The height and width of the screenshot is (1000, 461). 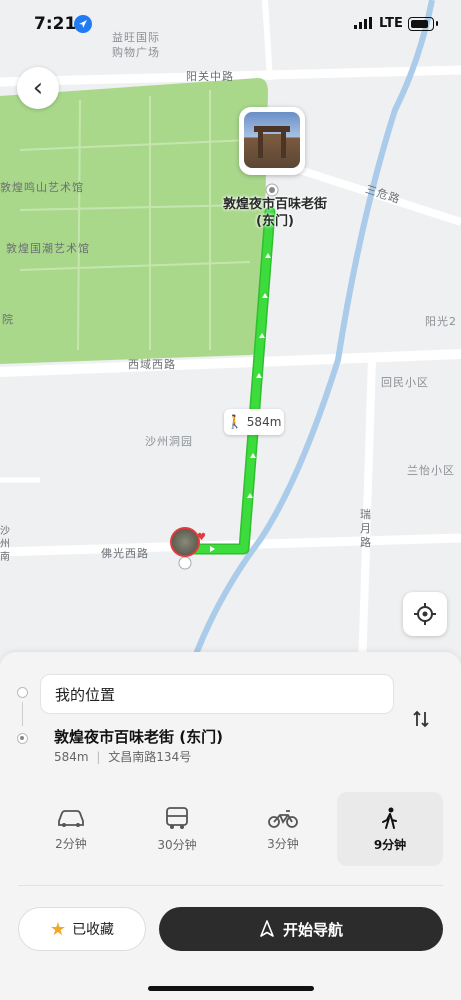 I want to click on back-button: ‹, so click(x=38, y=88).